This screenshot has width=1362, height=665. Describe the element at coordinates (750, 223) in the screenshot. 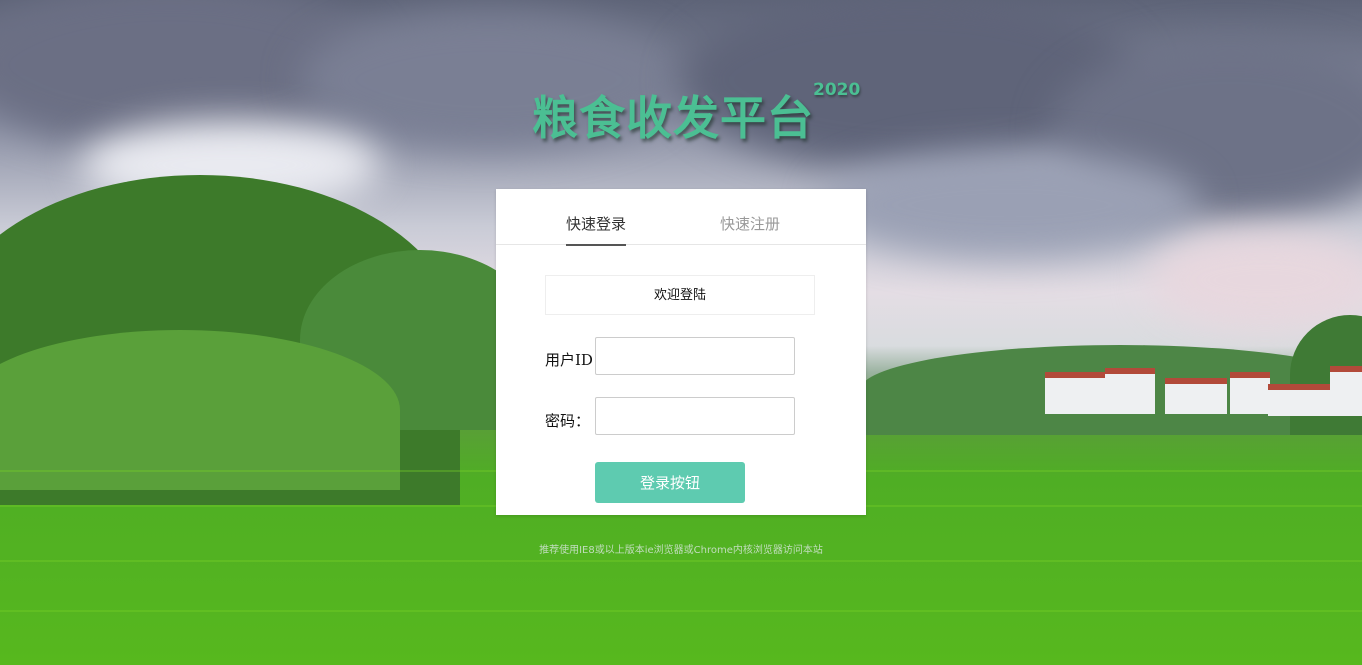

I see `tab-quick-register: 快速注册` at that location.